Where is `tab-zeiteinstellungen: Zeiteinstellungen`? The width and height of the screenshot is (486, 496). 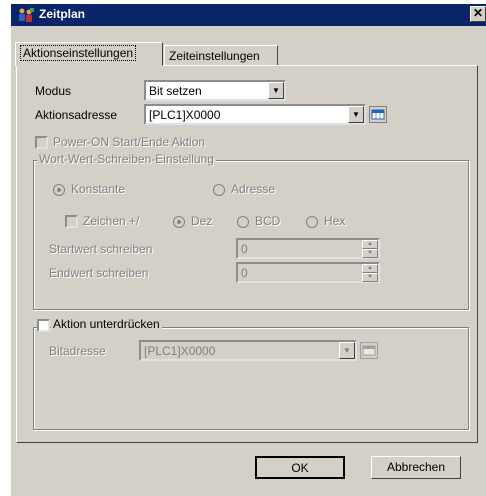 tab-zeiteinstellungen: Zeiteinstellungen is located at coordinates (221, 55).